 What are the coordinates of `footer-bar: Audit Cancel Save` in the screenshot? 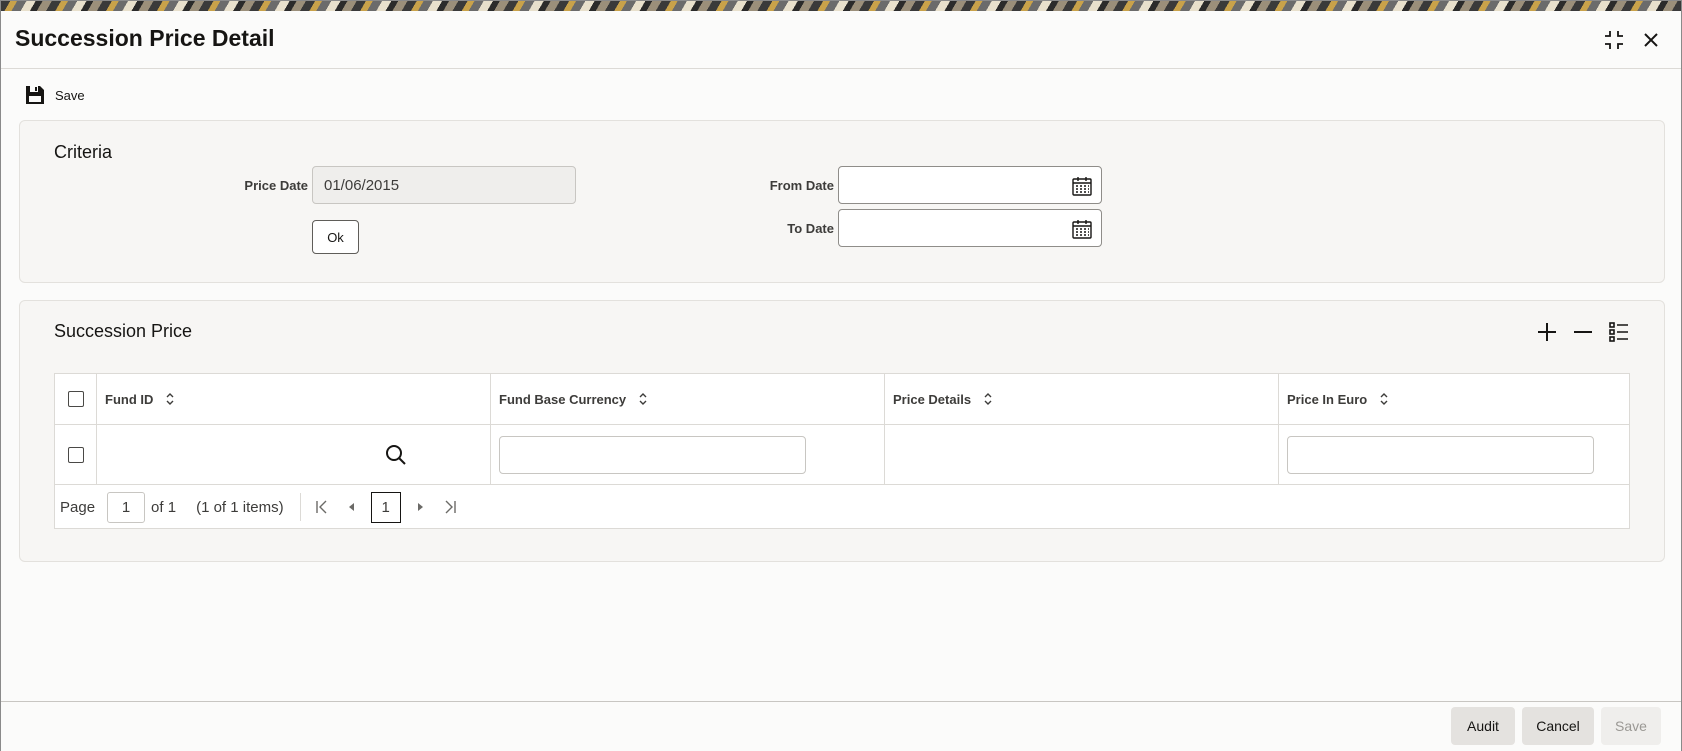 It's located at (841, 726).